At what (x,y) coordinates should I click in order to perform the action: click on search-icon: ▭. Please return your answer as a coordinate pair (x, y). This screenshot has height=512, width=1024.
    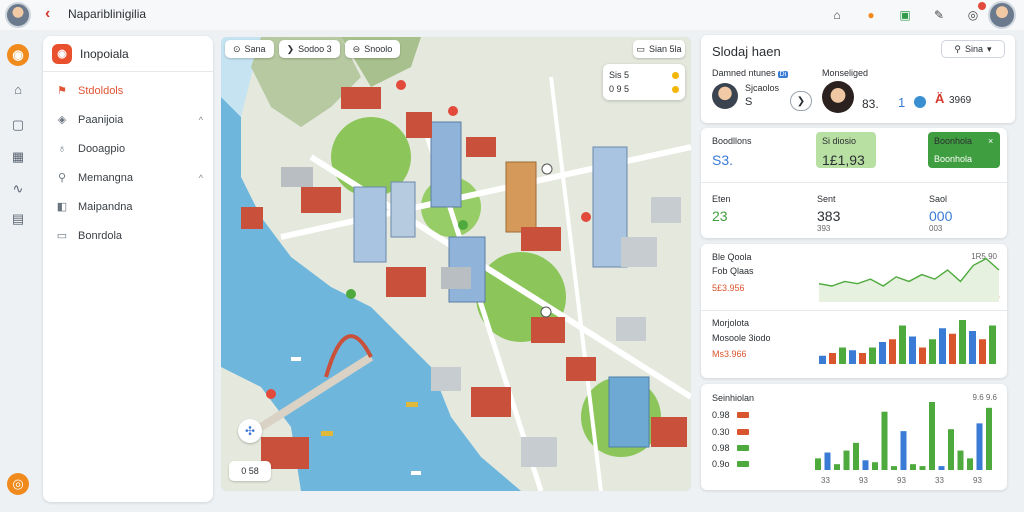
    Looking at the image, I should click on (640, 48).